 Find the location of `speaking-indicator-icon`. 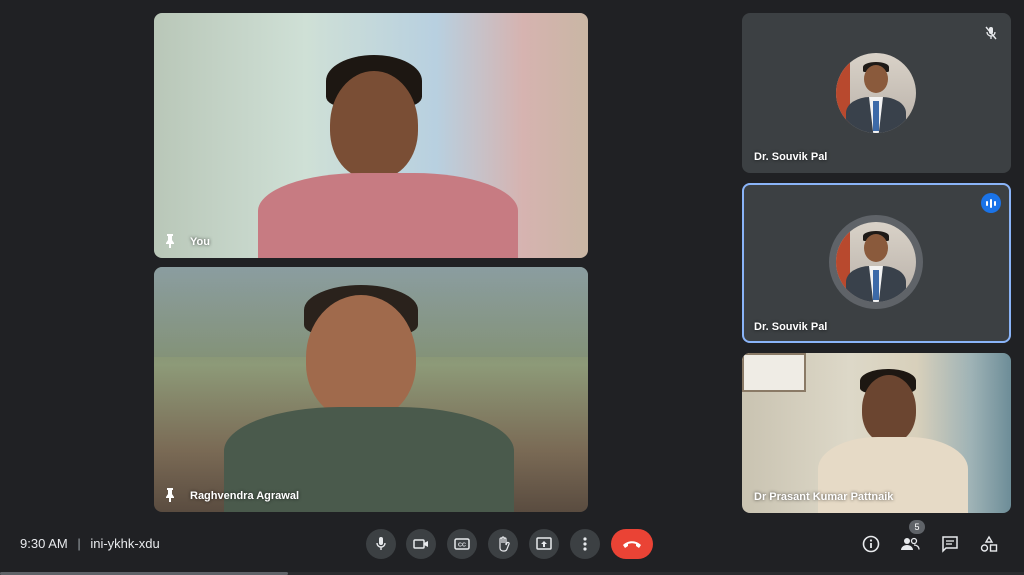

speaking-indicator-icon is located at coordinates (991, 203).